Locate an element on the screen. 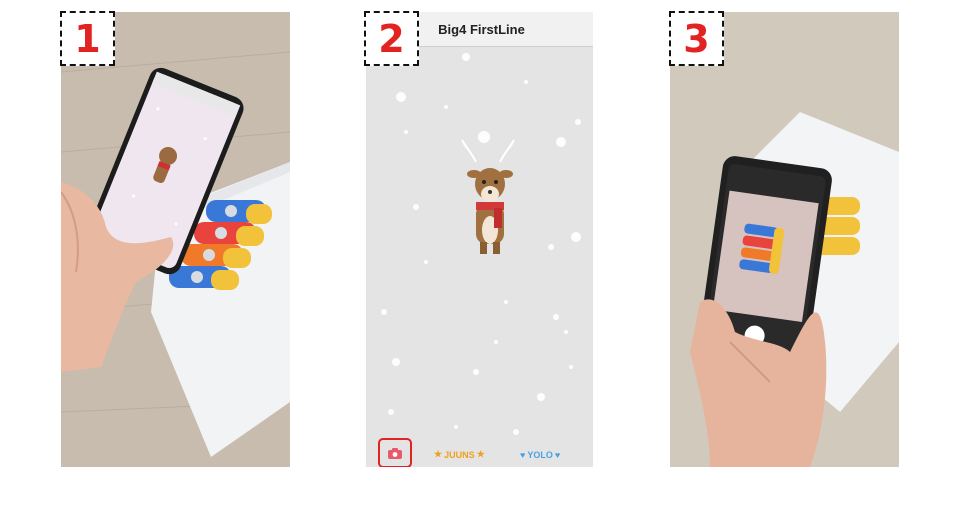  tab-juuns-label: JUUNS is located at coordinates (459, 454).